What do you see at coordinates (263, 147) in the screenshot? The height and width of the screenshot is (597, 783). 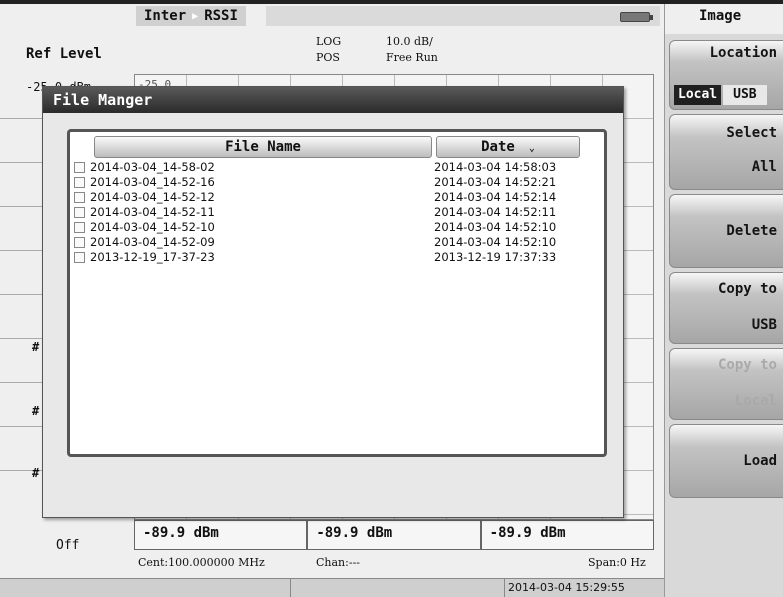 I see `column-header-file-name: File Name` at bounding box center [263, 147].